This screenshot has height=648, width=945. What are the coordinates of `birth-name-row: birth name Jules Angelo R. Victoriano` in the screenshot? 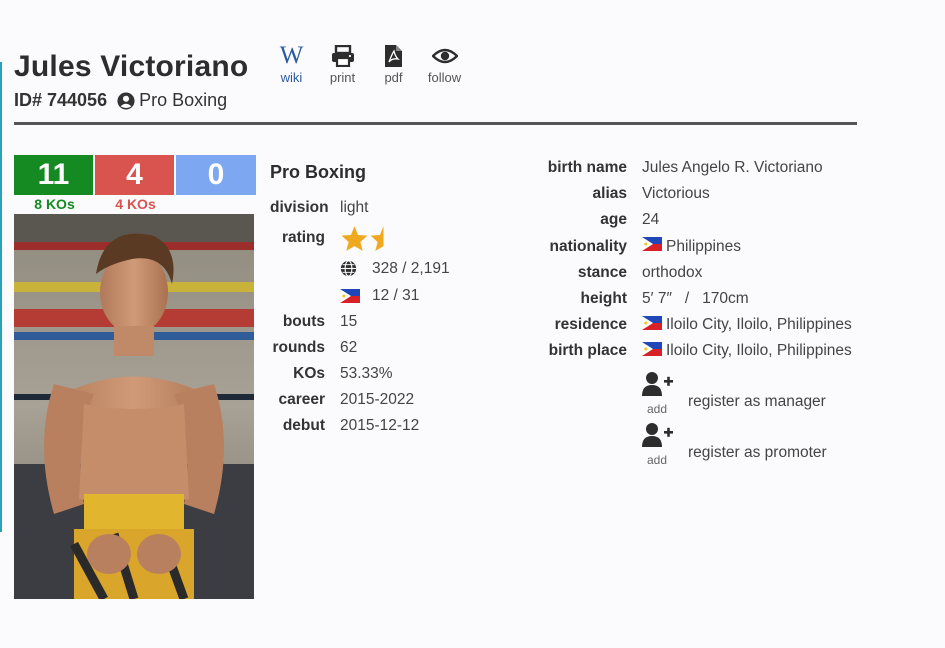 It's located at (696, 168).